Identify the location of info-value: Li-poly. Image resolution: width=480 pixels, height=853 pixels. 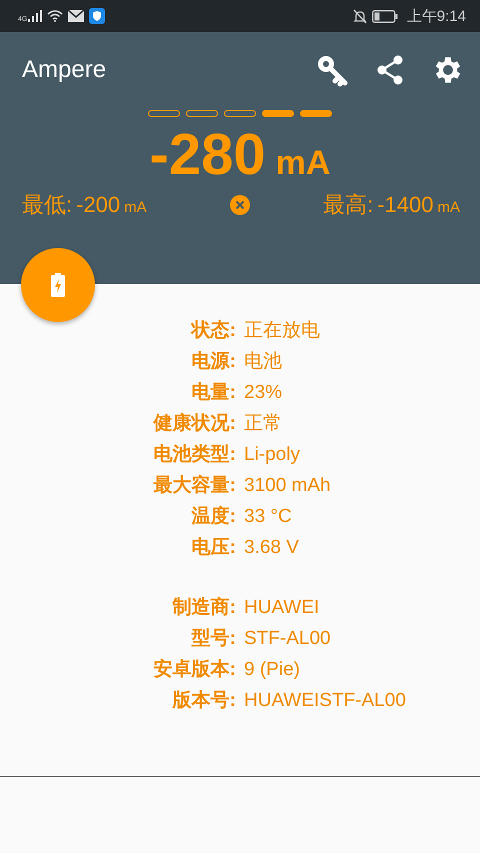
(272, 455).